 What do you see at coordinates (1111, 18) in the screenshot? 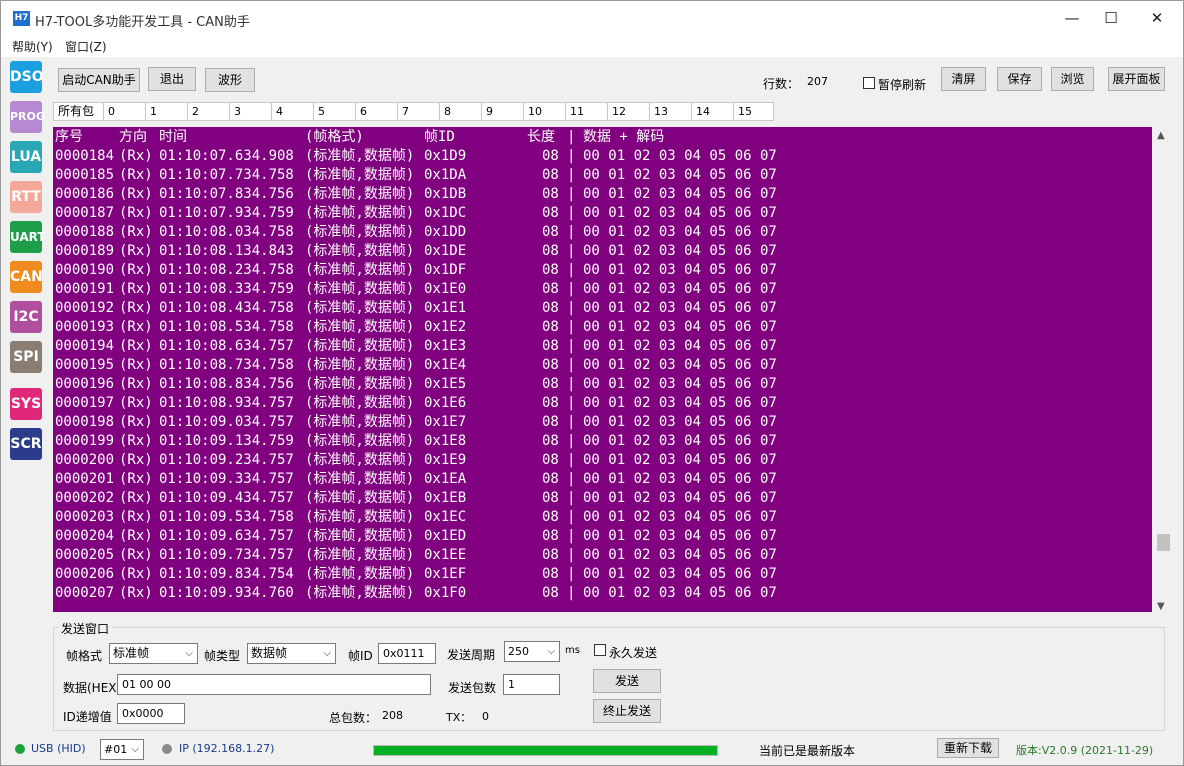
I see `maximize-button: ☐` at bounding box center [1111, 18].